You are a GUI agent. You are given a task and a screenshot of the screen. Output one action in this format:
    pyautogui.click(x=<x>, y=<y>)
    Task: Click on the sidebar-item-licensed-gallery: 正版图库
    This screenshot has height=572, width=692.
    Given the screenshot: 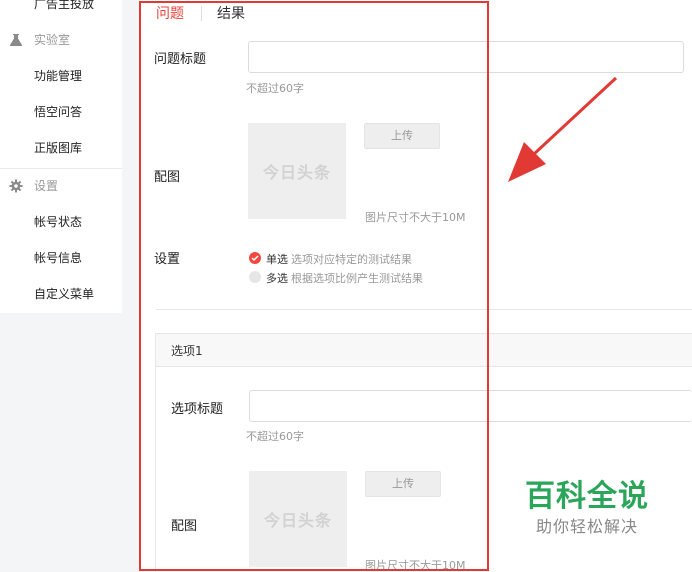 What is the action you would take?
    pyautogui.click(x=61, y=148)
    